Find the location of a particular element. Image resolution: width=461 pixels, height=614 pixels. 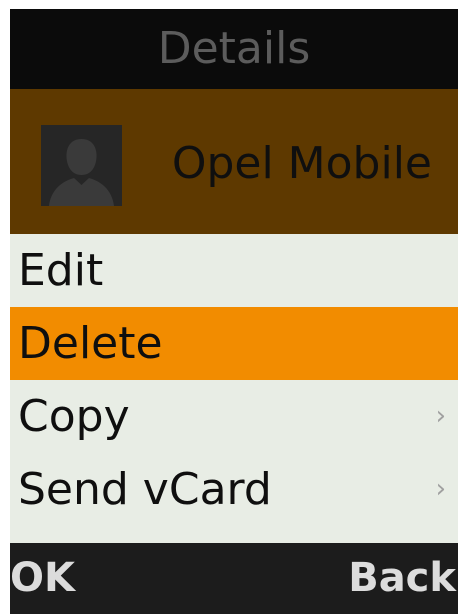

menu-item-copy: Copy › is located at coordinates (234, 416).